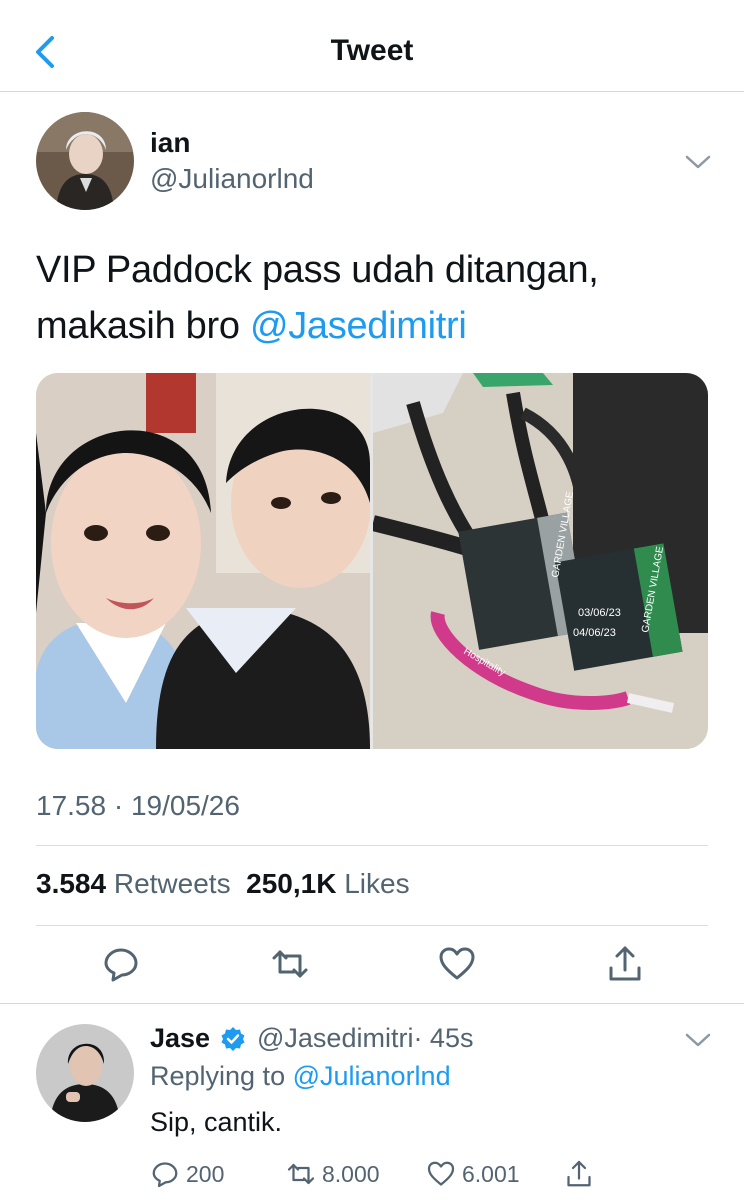 The height and width of the screenshot is (1200, 744). I want to click on reply-retweet-button: 8.000, so click(333, 1174).